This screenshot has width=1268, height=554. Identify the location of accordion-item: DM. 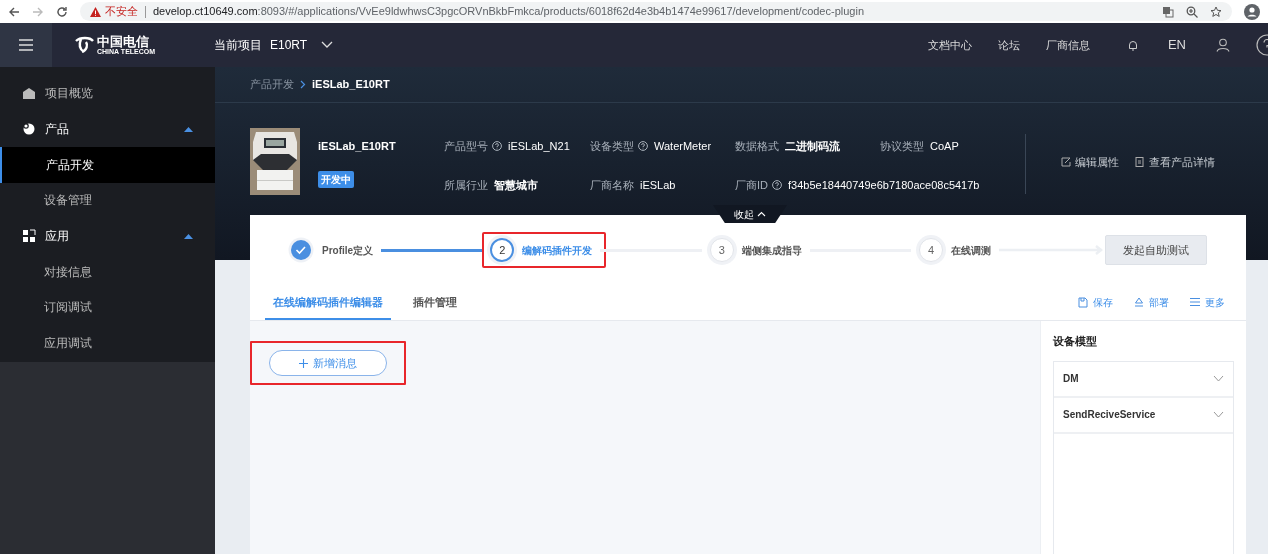
(1143, 379).